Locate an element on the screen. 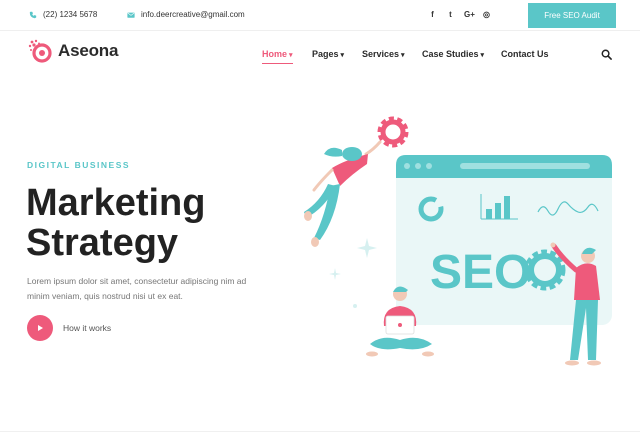 The width and height of the screenshot is (640, 448). facebook-icon: f is located at coordinates (432, 14).